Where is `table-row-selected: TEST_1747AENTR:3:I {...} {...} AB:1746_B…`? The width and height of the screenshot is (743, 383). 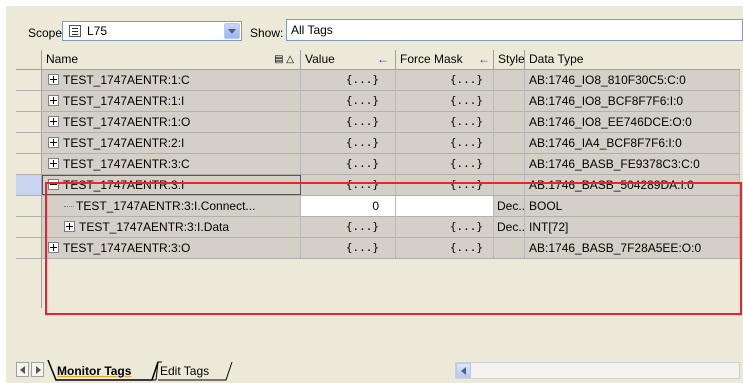 table-row-selected: TEST_1747AENTR:3:I {...} {...} AB:1746_B… is located at coordinates (378, 185).